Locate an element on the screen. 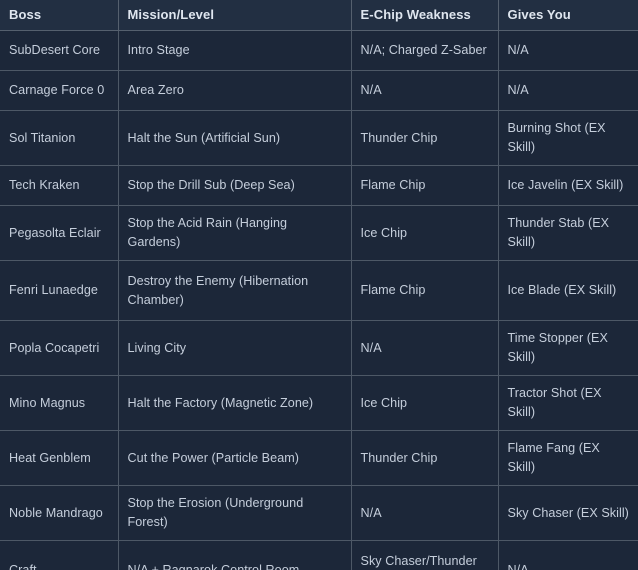 This screenshot has width=638, height=570. column-header-gives: Gives You is located at coordinates (568, 15).